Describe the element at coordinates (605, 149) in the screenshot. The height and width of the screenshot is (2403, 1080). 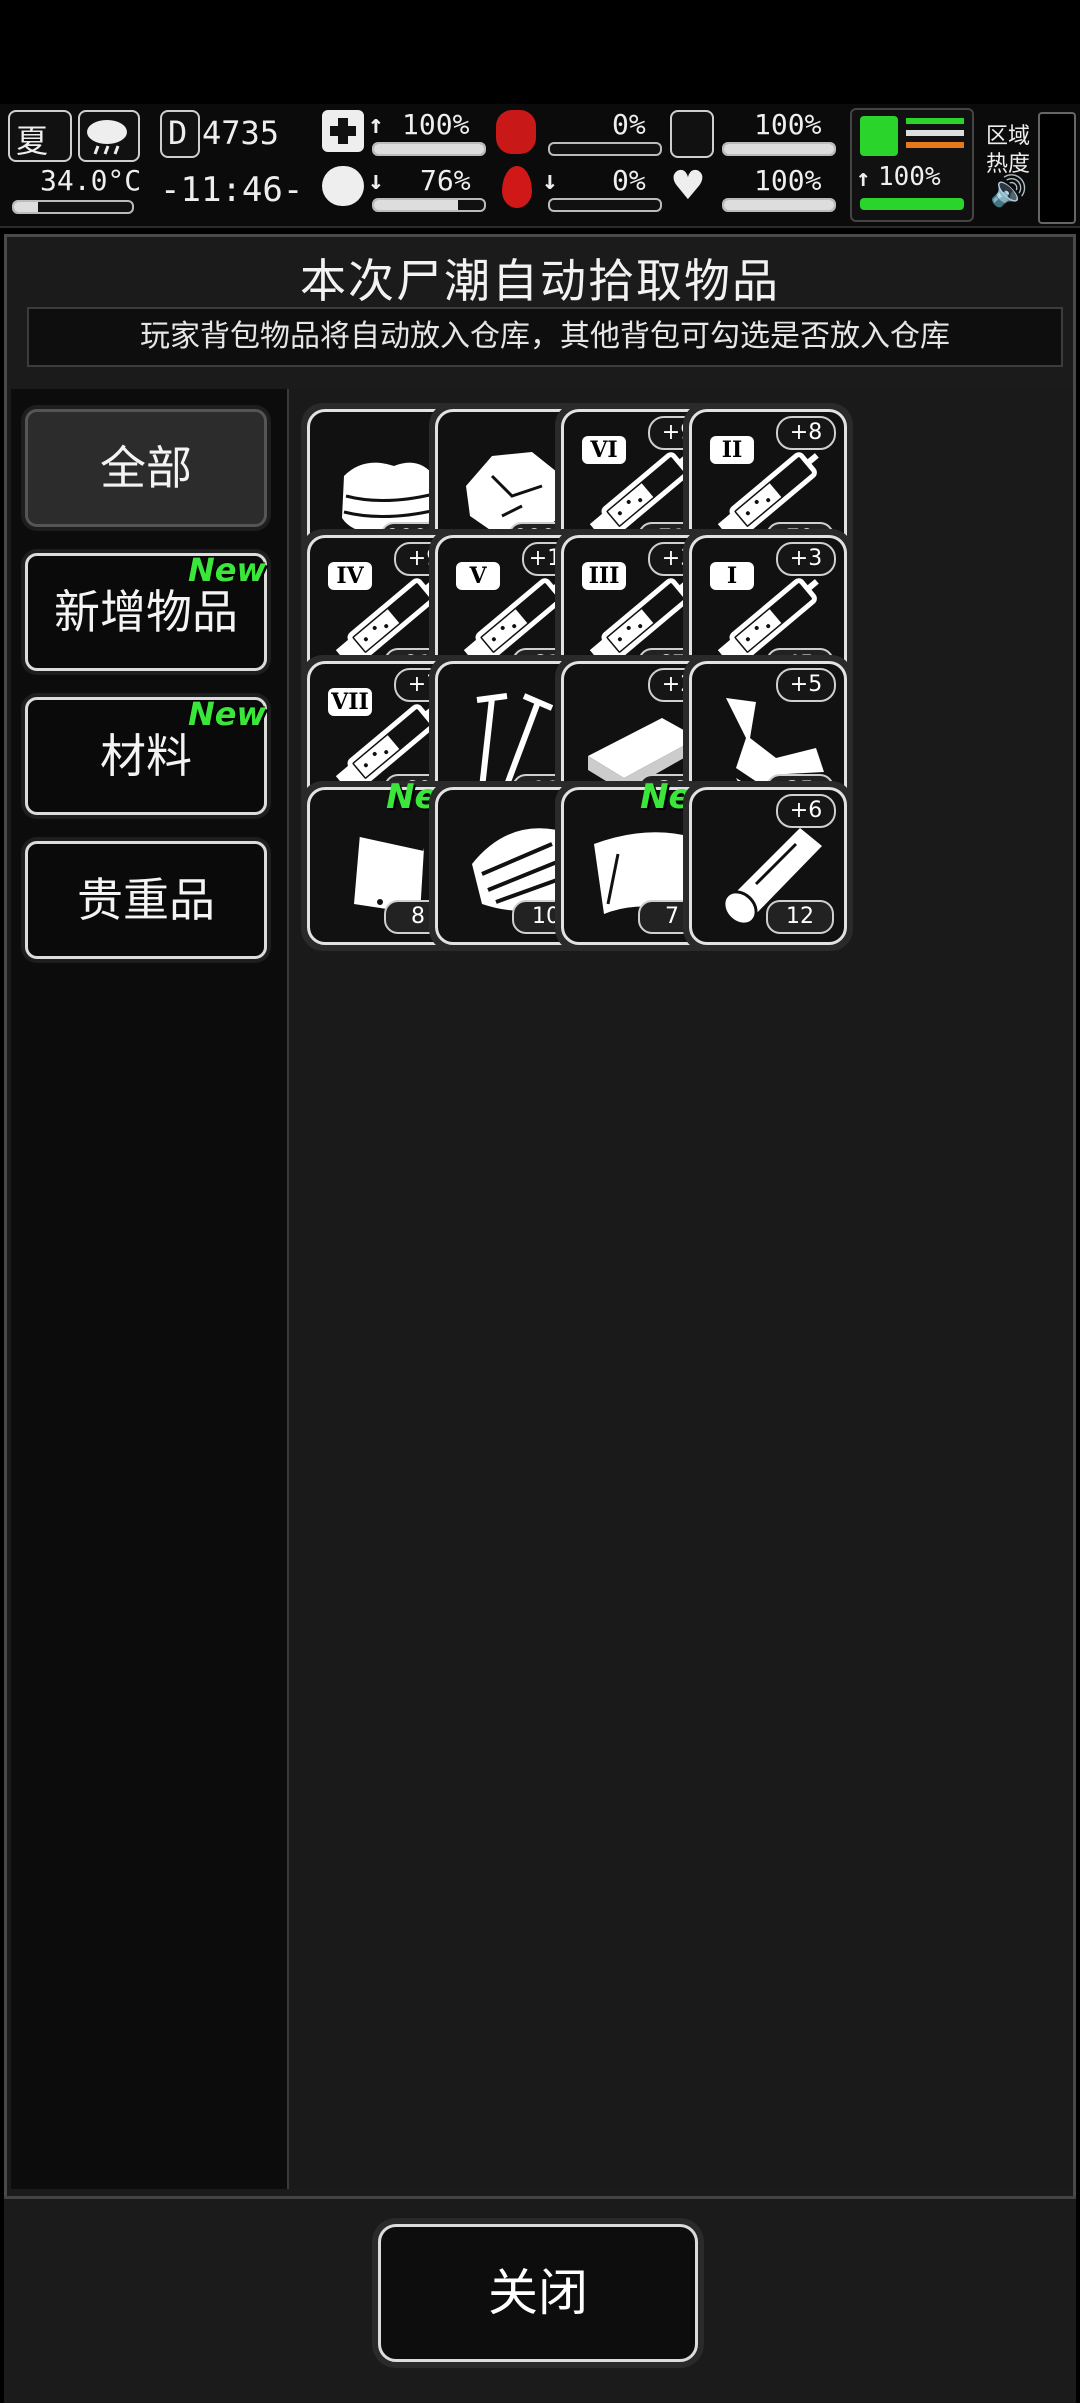
I see `hunger-bar` at that location.